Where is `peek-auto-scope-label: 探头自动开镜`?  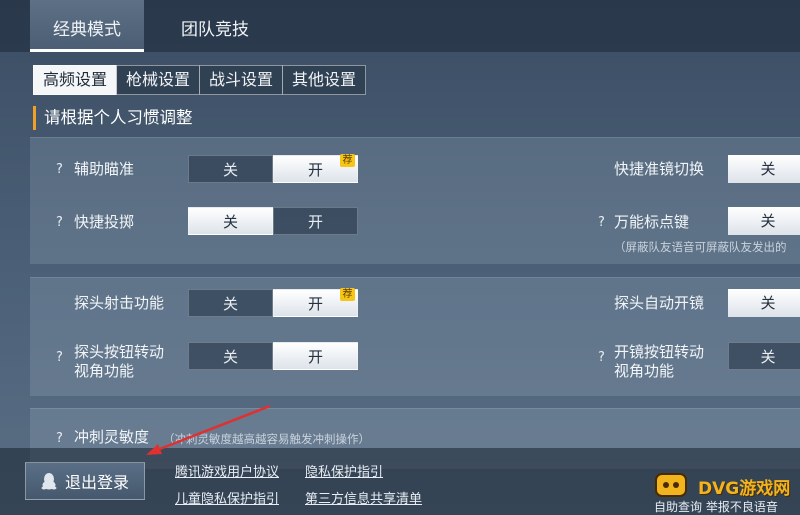 peek-auto-scope-label: 探头自动开镜 is located at coordinates (659, 303).